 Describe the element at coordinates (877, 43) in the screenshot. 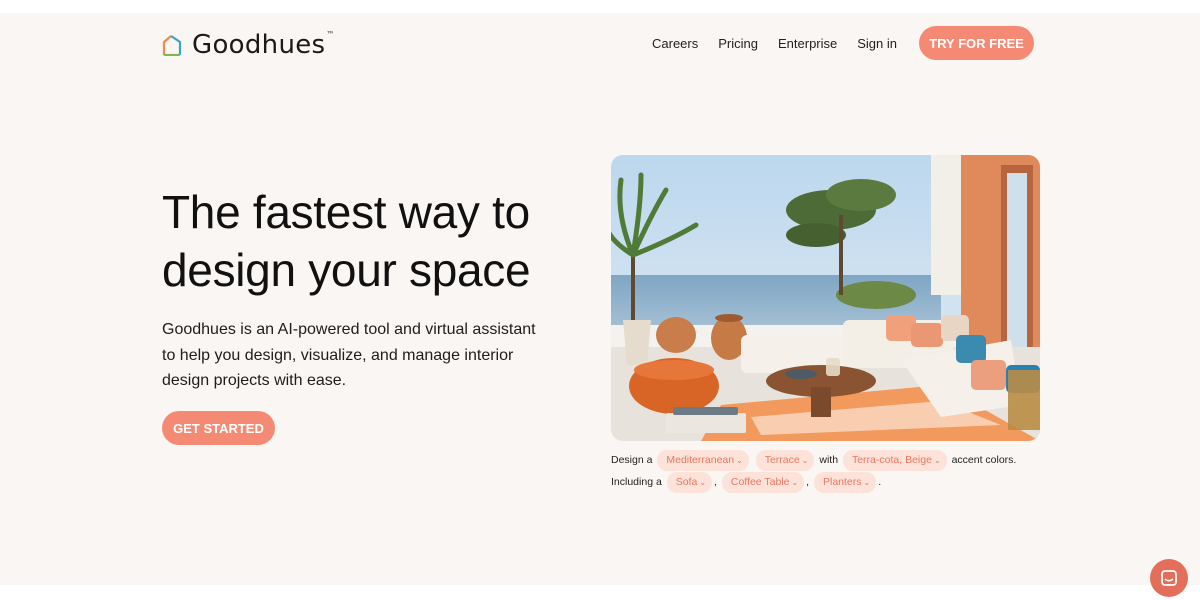

I see `nav-sign-in: Sign in` at that location.